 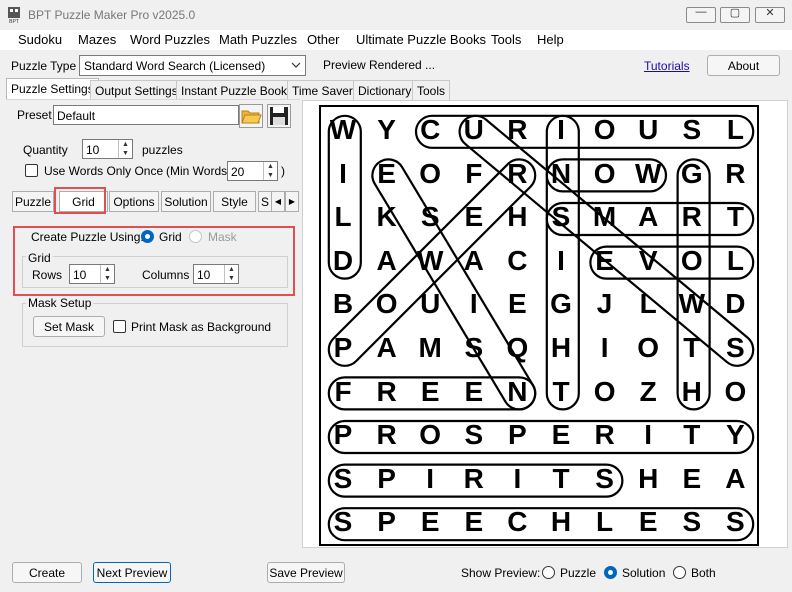 I want to click on min-words-spin: ▲ ▼, so click(x=270, y=171).